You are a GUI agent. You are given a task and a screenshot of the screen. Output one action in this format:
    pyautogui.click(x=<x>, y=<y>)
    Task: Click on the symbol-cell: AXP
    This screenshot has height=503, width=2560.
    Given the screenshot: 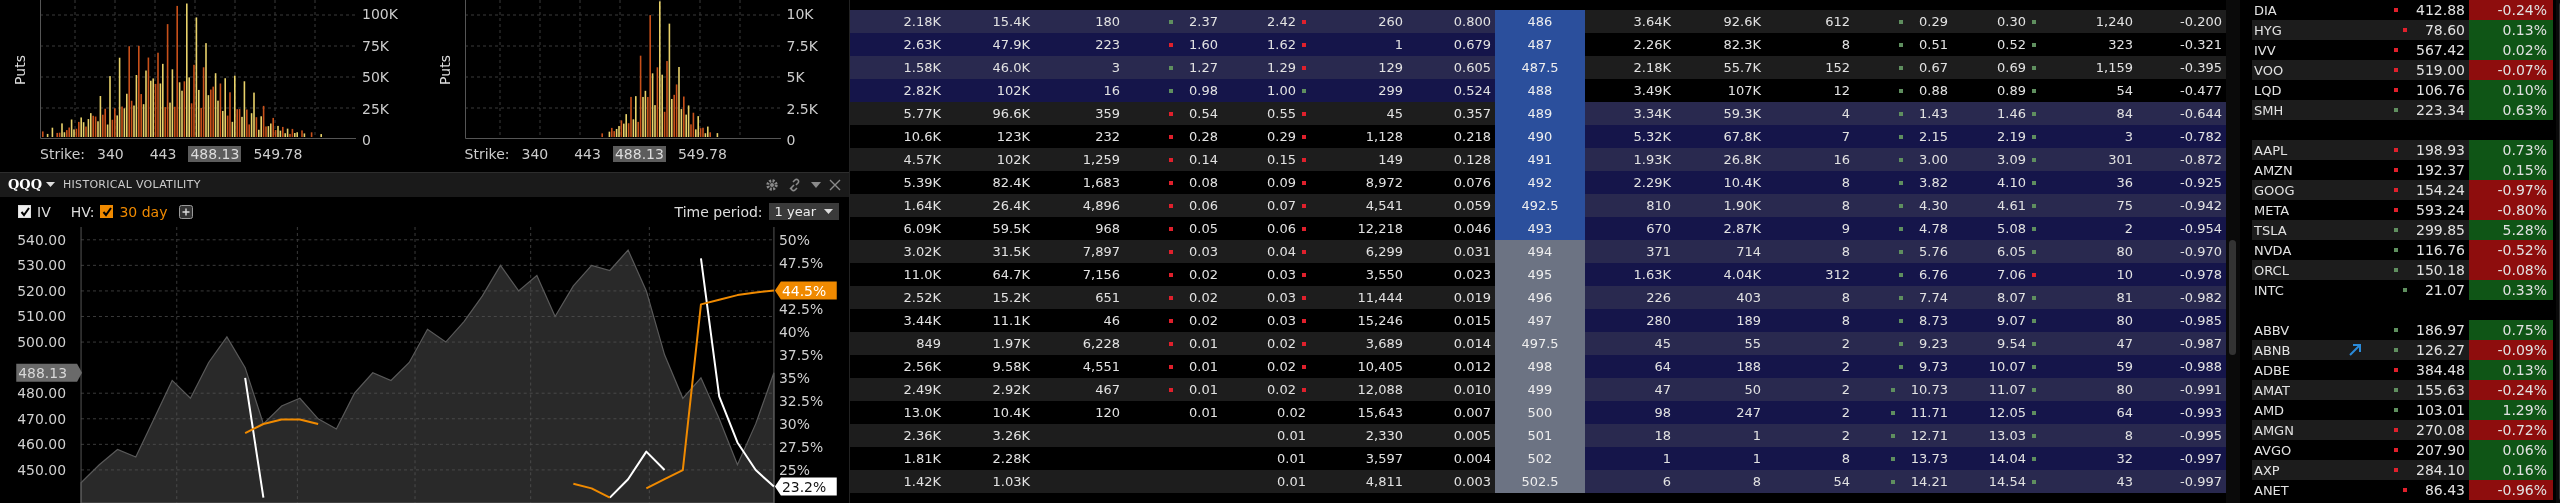 What is the action you would take?
    pyautogui.click(x=2319, y=470)
    